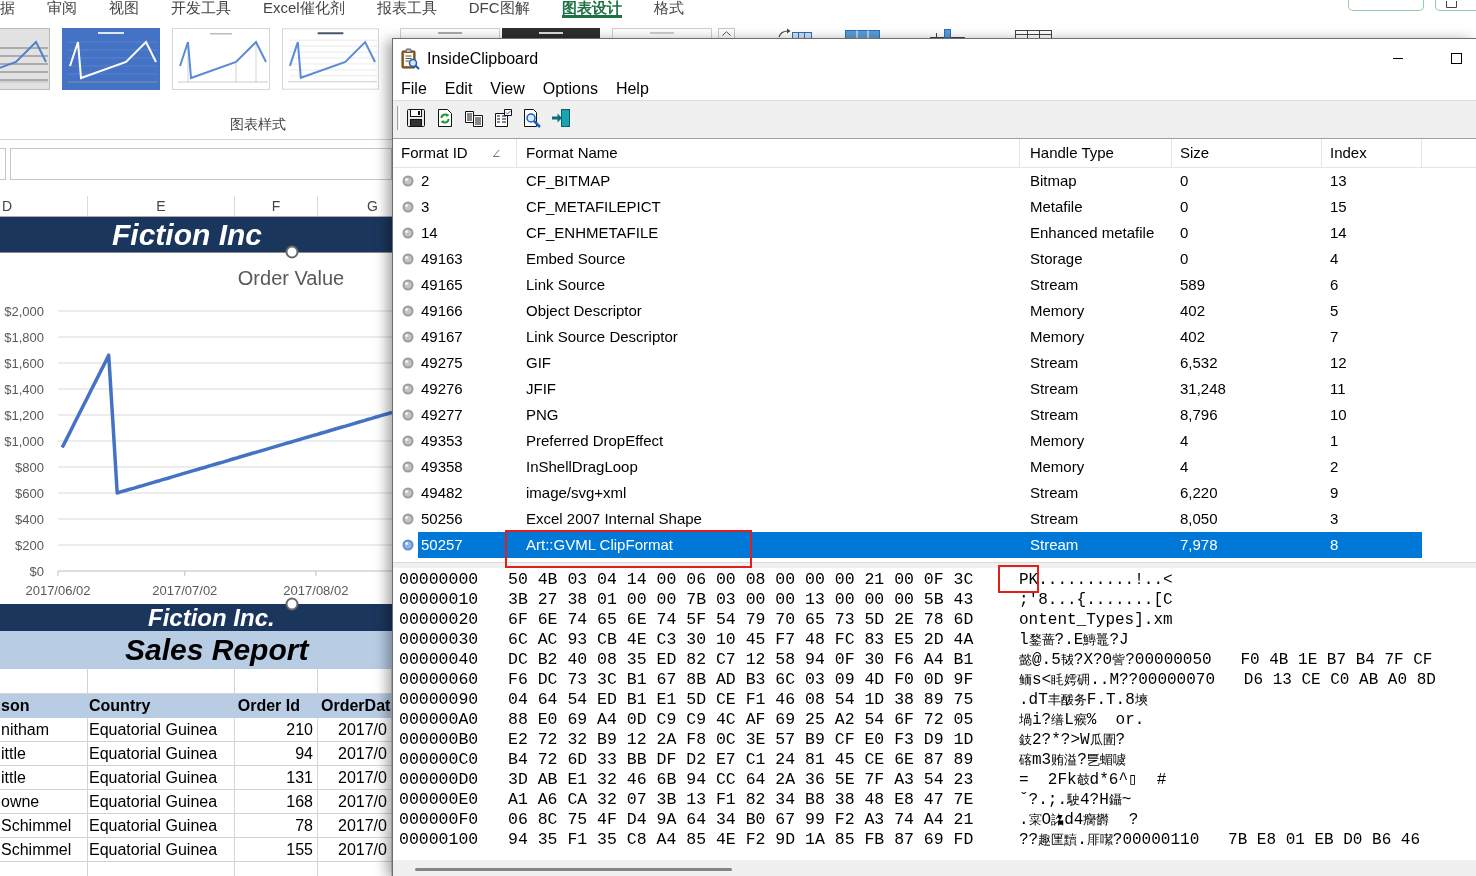 This screenshot has width=1476, height=876. Describe the element at coordinates (1372, 153) in the screenshot. I see `column-header: Index` at that location.